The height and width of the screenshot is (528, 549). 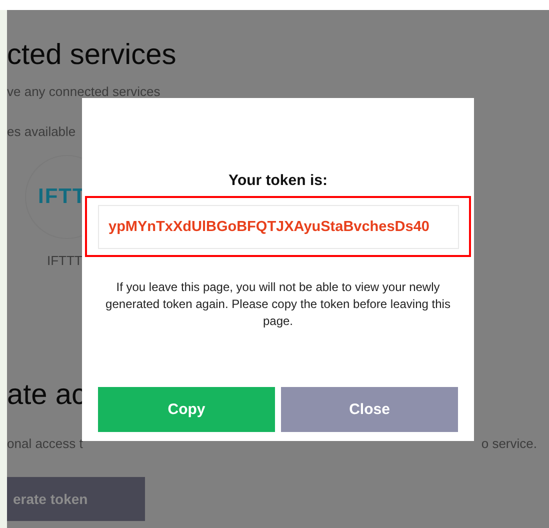 I want to click on warning-message: If you leave this page, you will not be able to view your newly generated token again. Please copy the token before leaving this page., so click(x=278, y=304).